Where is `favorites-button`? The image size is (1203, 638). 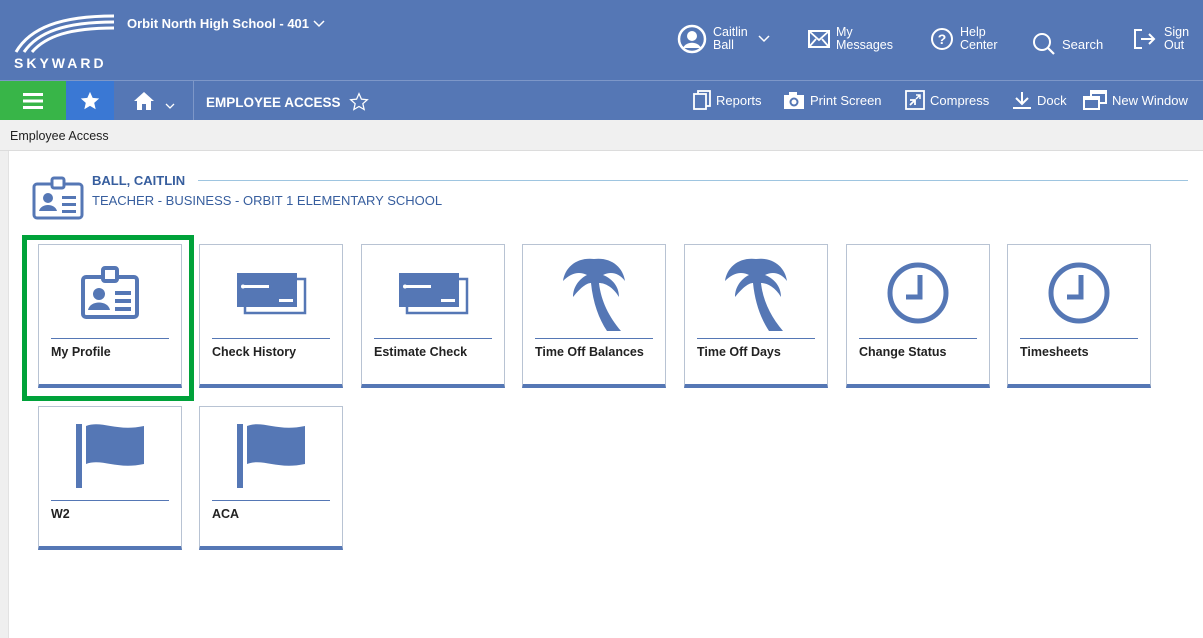
favorites-button is located at coordinates (90, 100).